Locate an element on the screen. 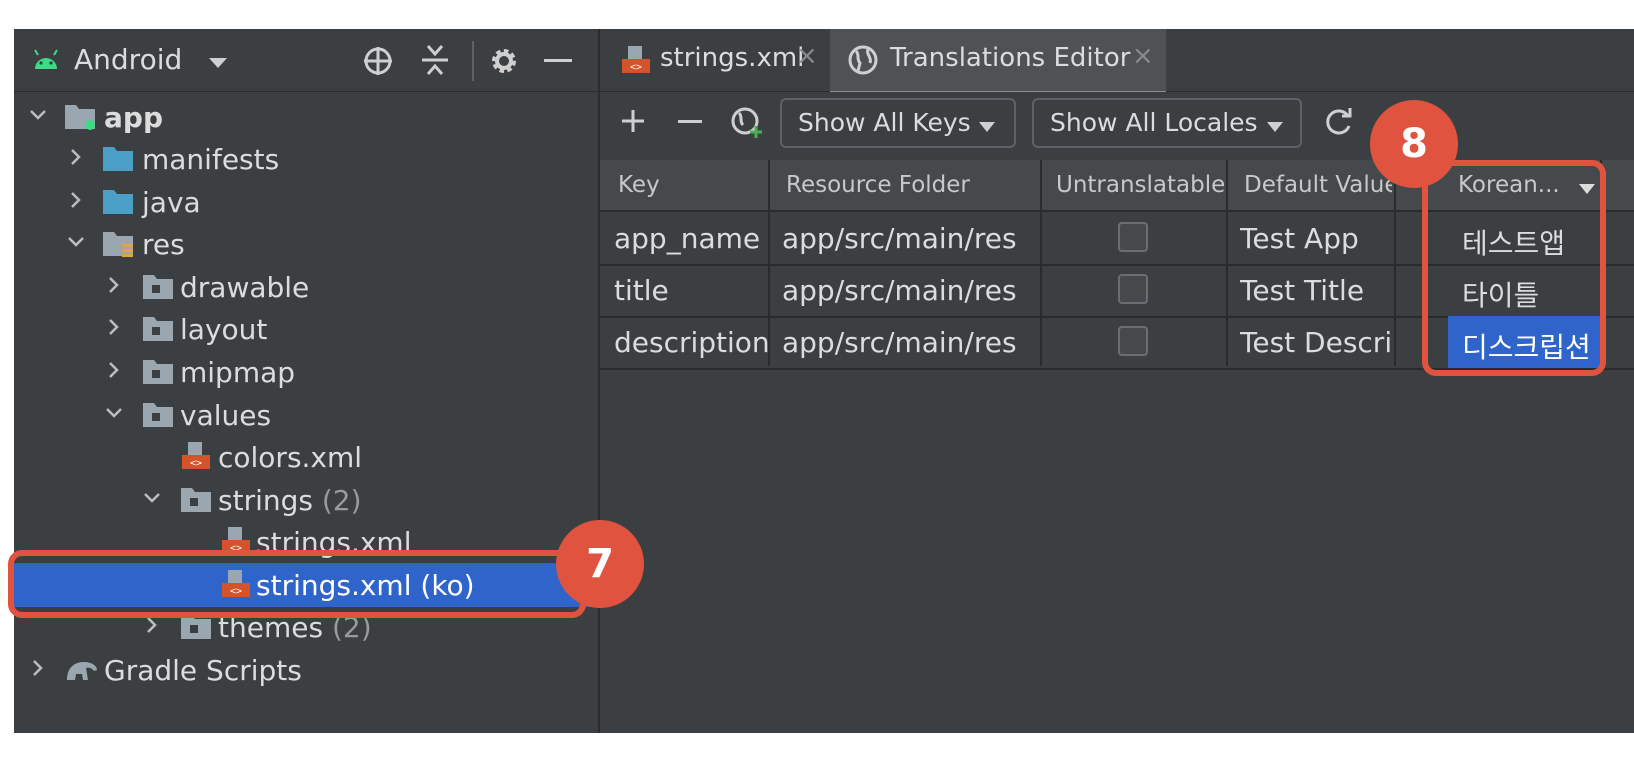 The image size is (1634, 758). tree-item-app: app is located at coordinates (306, 117).